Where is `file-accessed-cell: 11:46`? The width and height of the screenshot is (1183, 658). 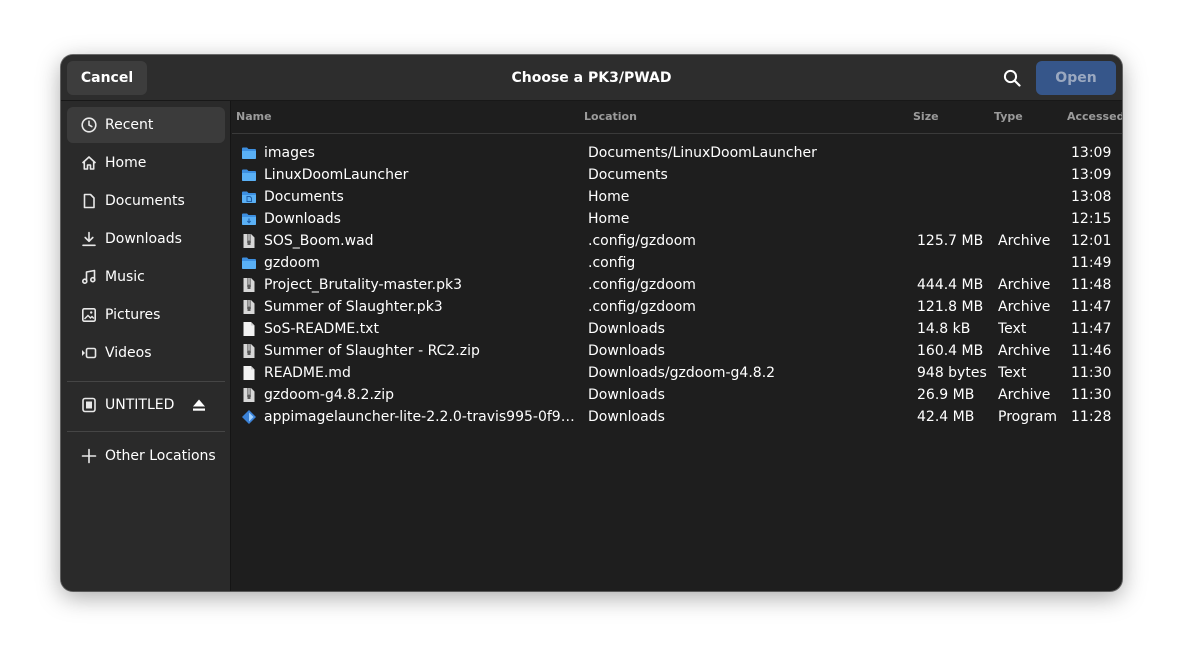 file-accessed-cell: 11:46 is located at coordinates (1091, 351).